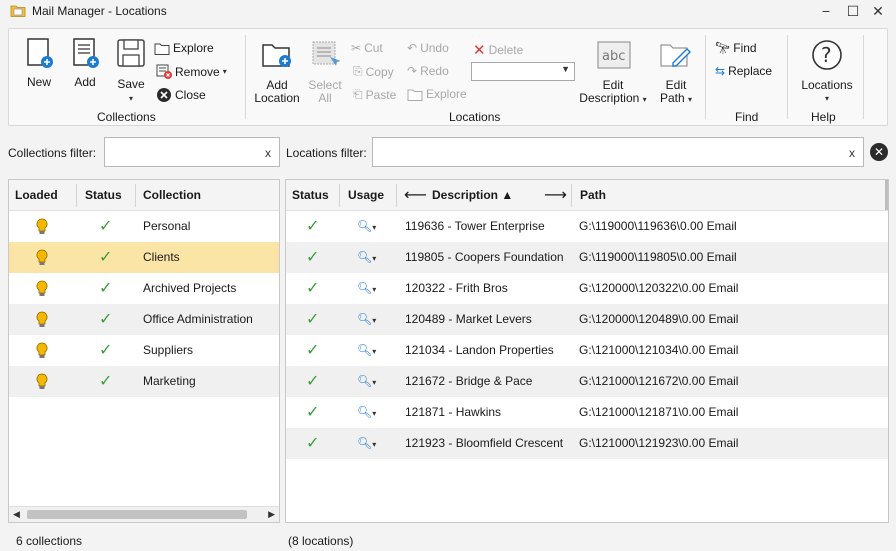 This screenshot has height=551, width=896. I want to click on svg-text: abc, so click(613, 56).